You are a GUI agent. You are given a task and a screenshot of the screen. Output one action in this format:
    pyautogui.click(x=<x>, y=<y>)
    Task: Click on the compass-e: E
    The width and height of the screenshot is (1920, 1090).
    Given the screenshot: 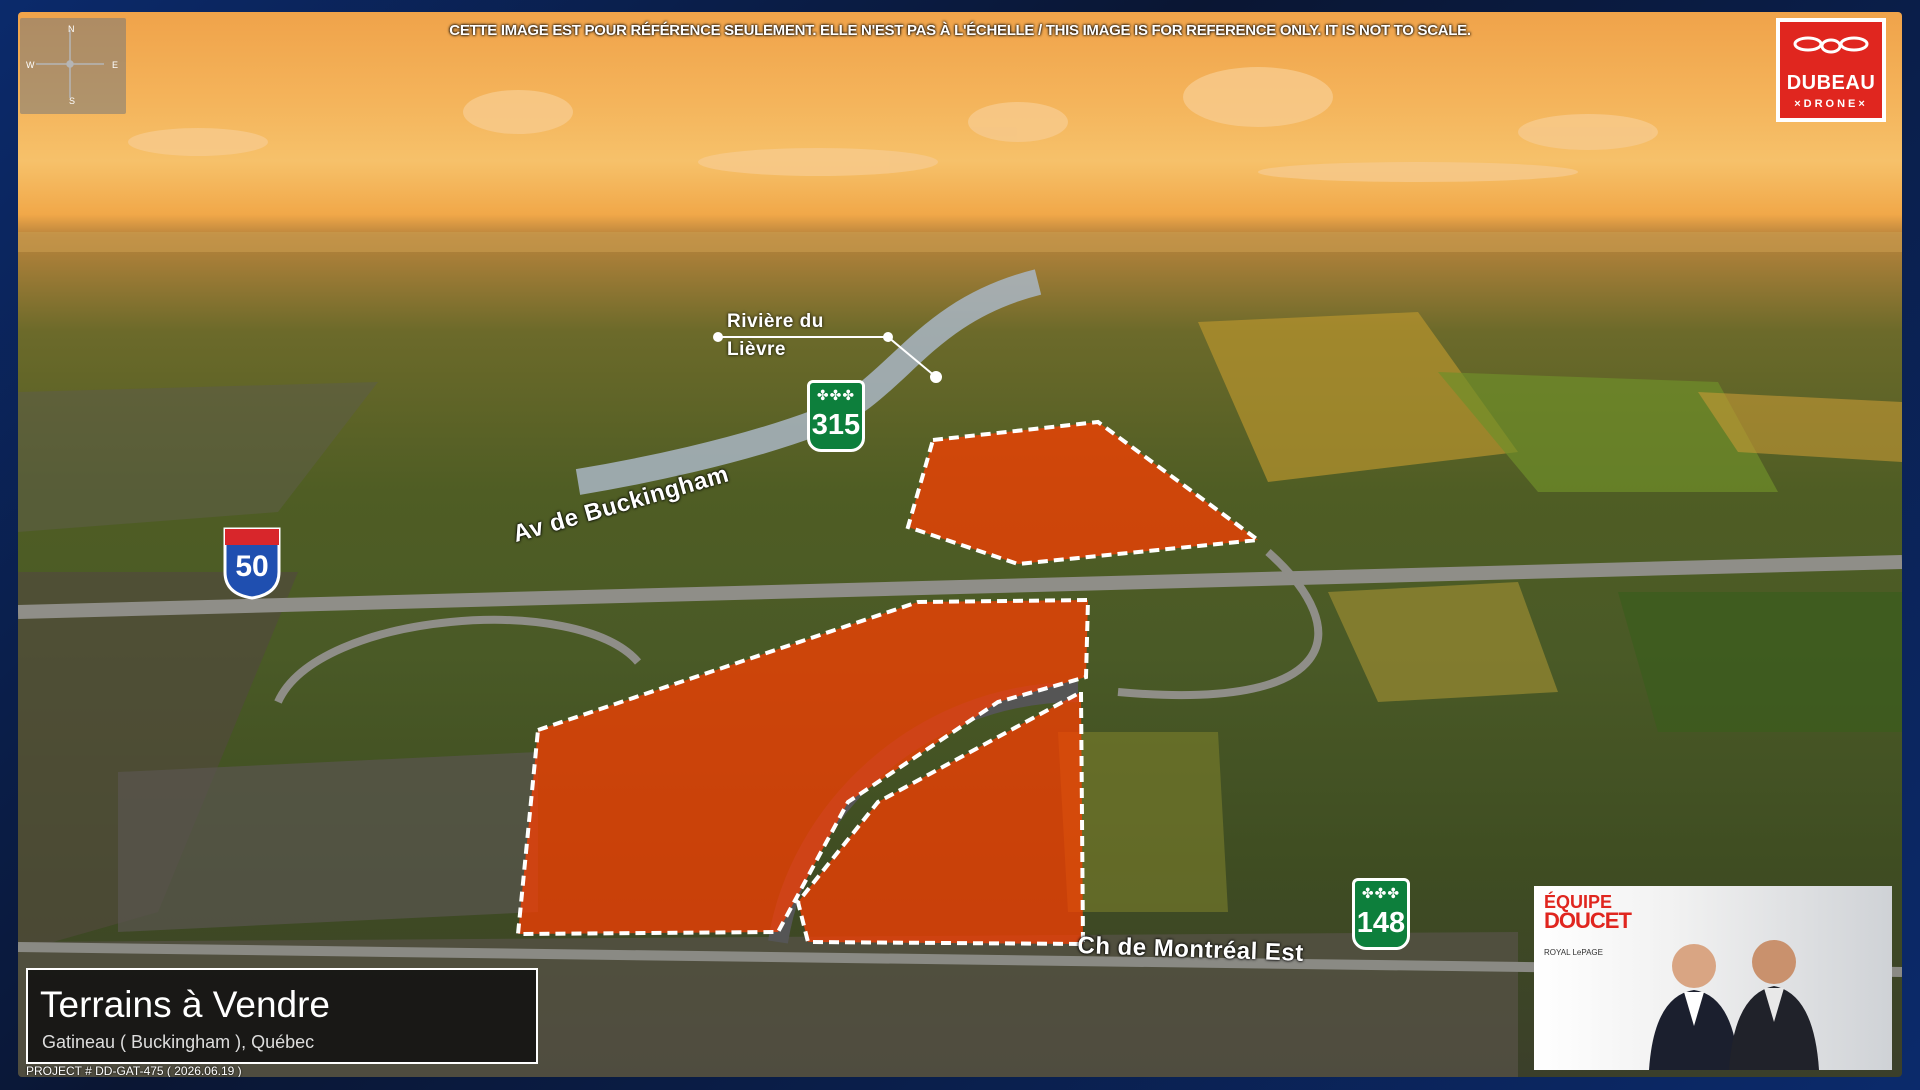 What is the action you would take?
    pyautogui.click(x=115, y=65)
    